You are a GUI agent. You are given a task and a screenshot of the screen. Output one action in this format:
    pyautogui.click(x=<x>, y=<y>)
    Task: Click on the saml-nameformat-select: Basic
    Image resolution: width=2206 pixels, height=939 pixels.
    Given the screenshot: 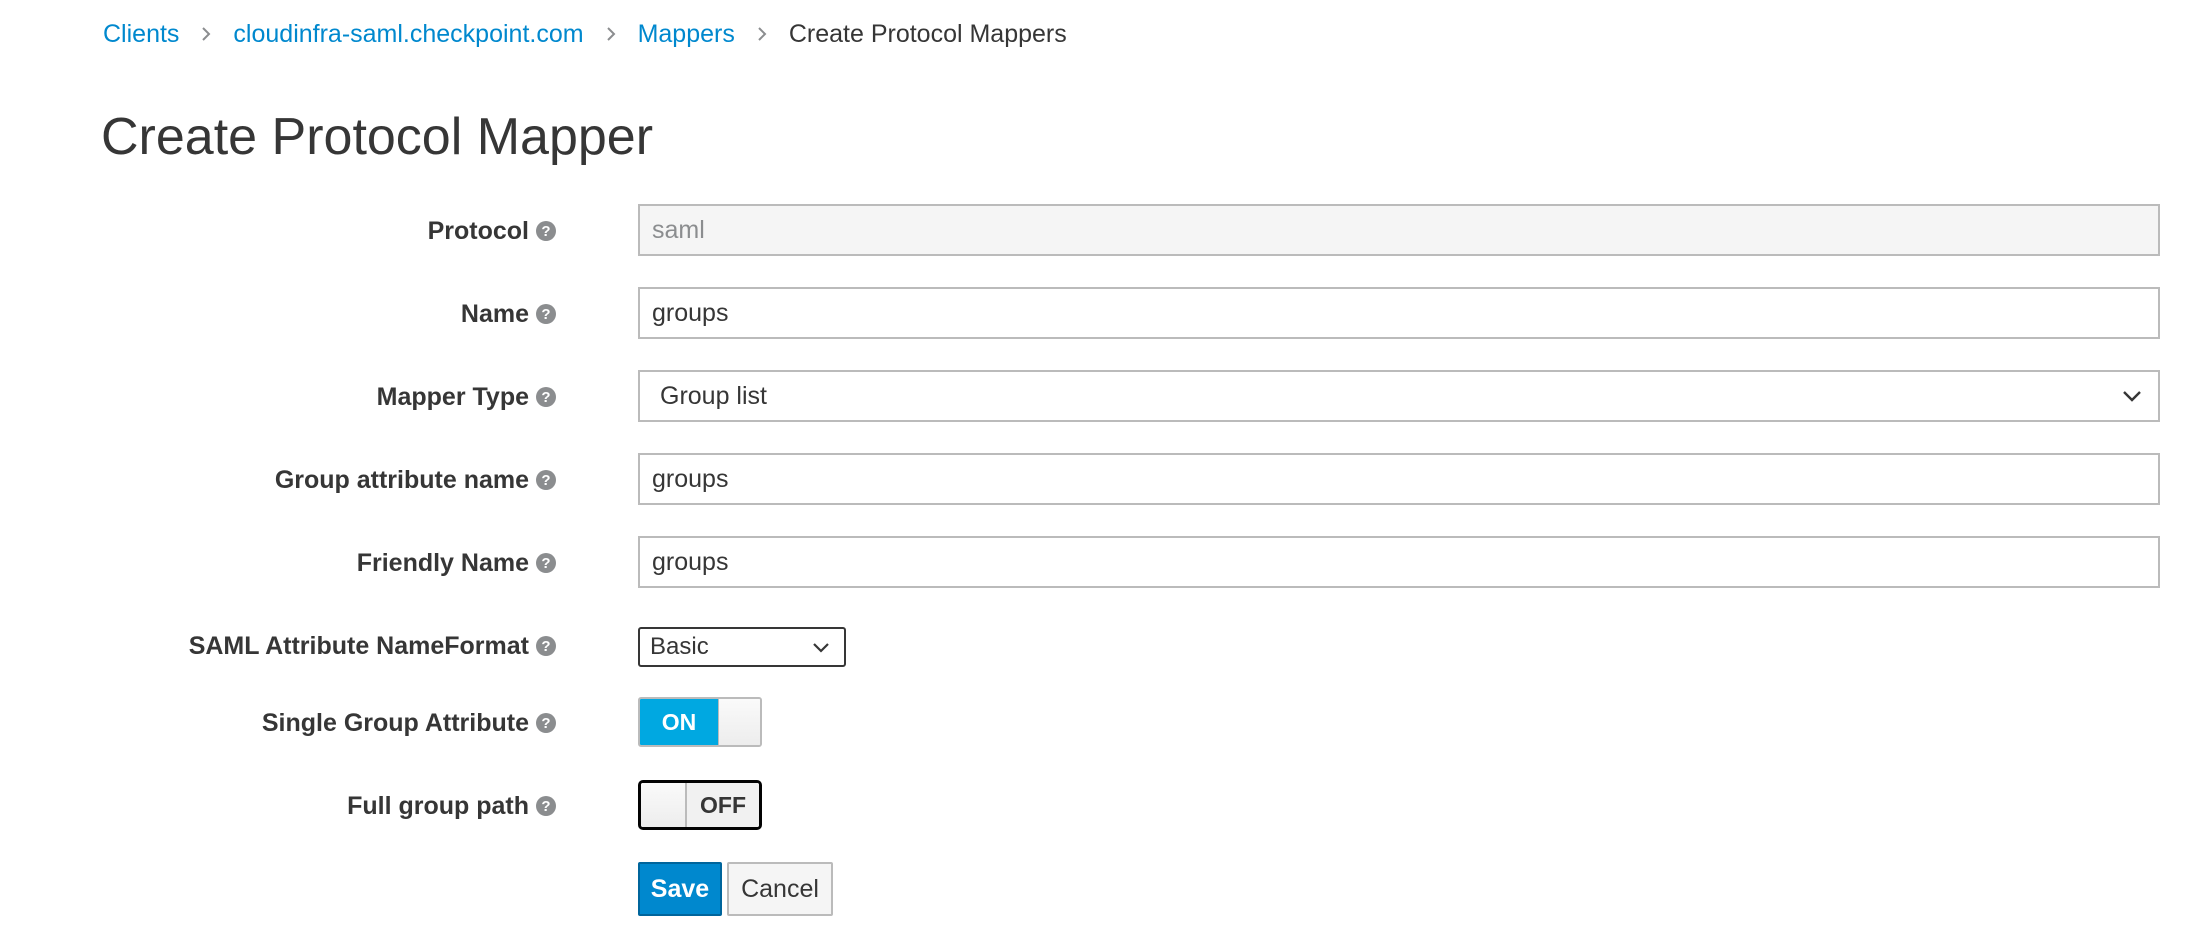 What is the action you would take?
    pyautogui.click(x=742, y=647)
    